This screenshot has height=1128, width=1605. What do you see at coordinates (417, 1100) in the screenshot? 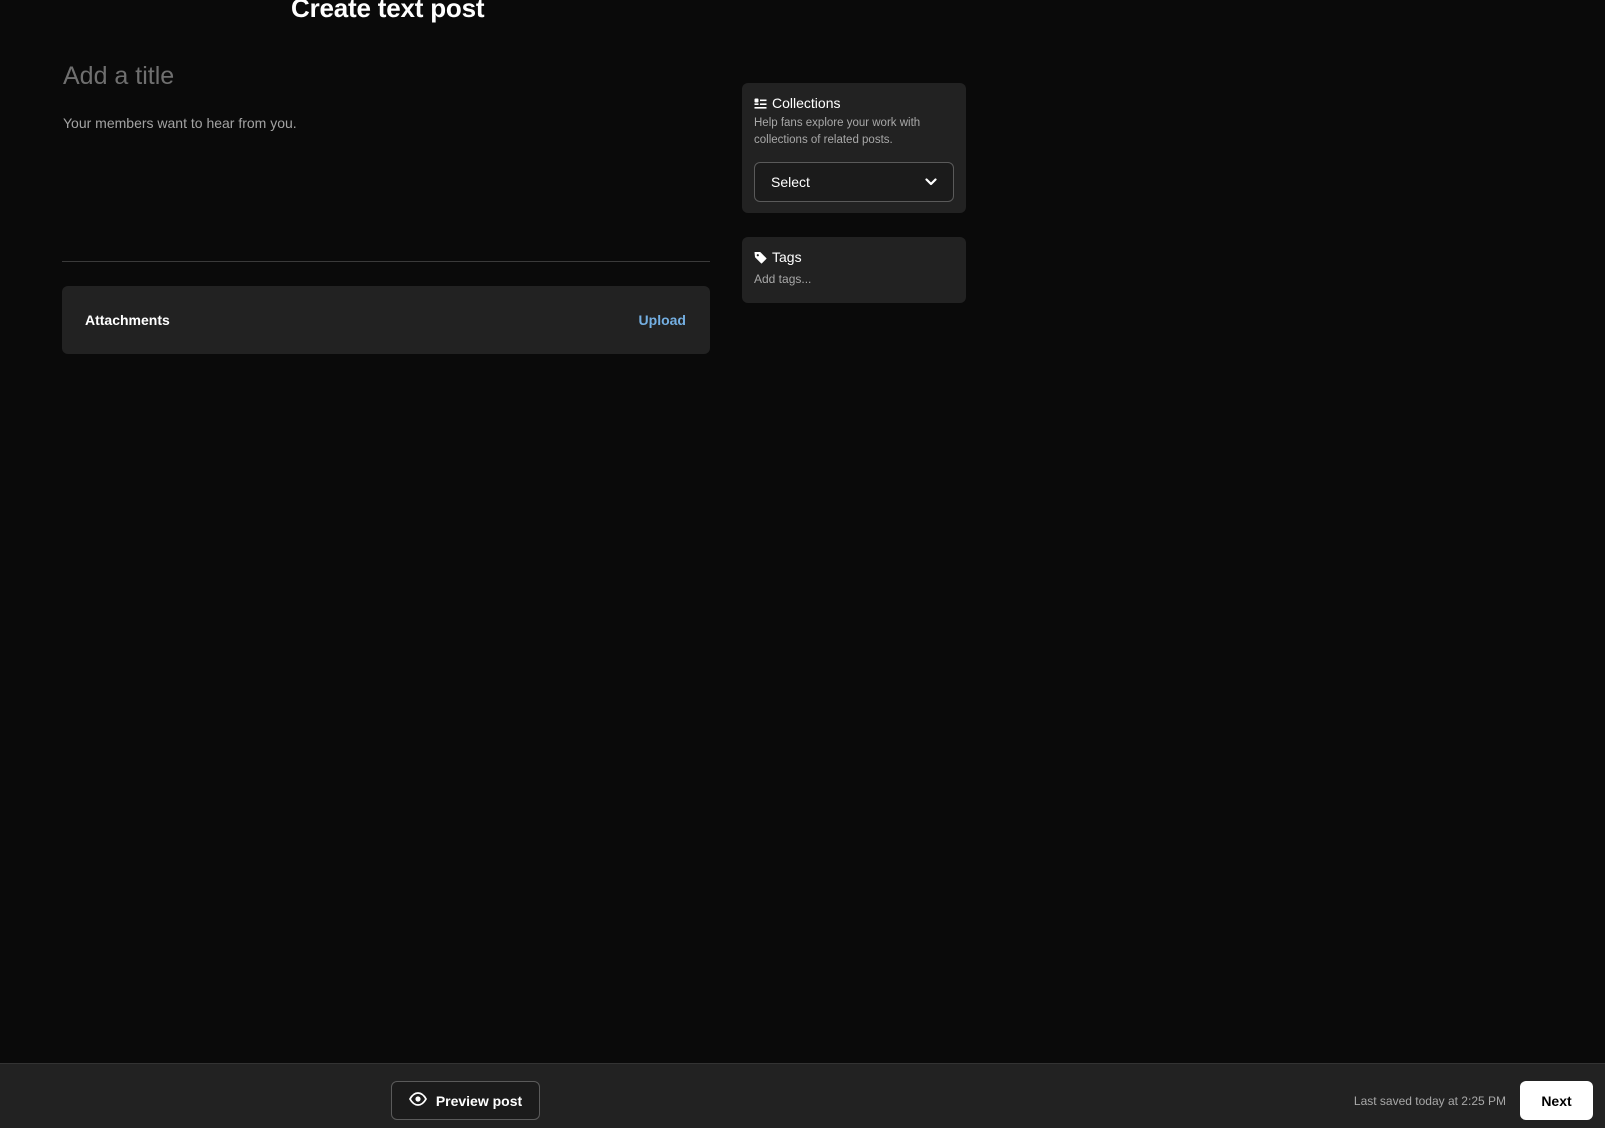
I see `eye-icon` at bounding box center [417, 1100].